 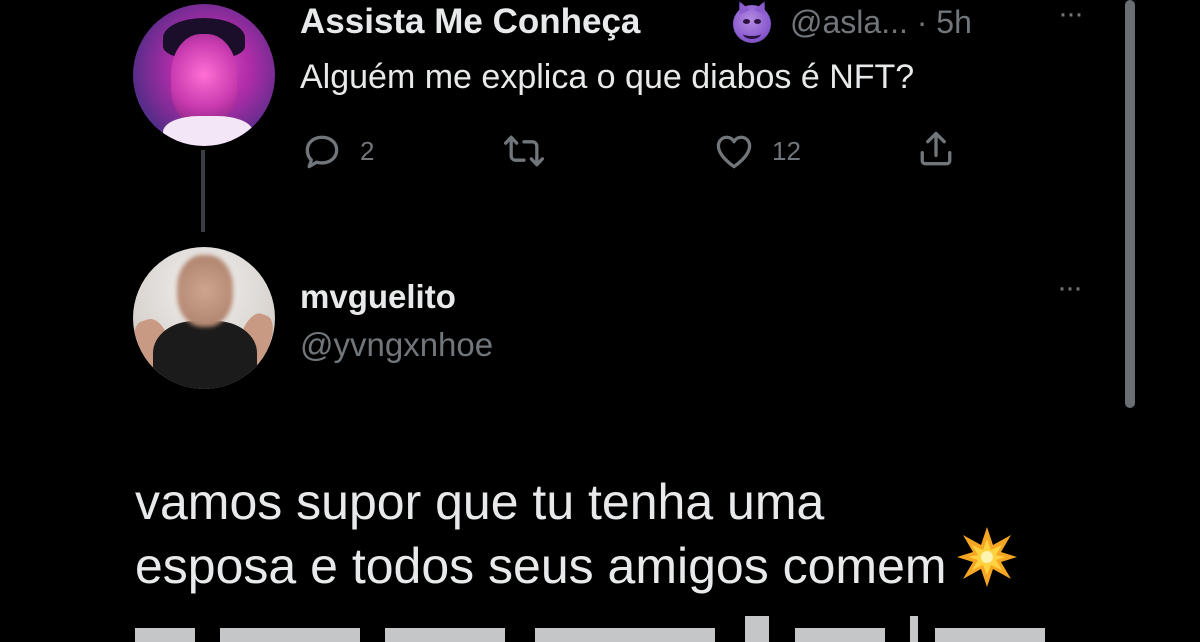 I want to click on reply-button: 2, so click(x=337, y=151).